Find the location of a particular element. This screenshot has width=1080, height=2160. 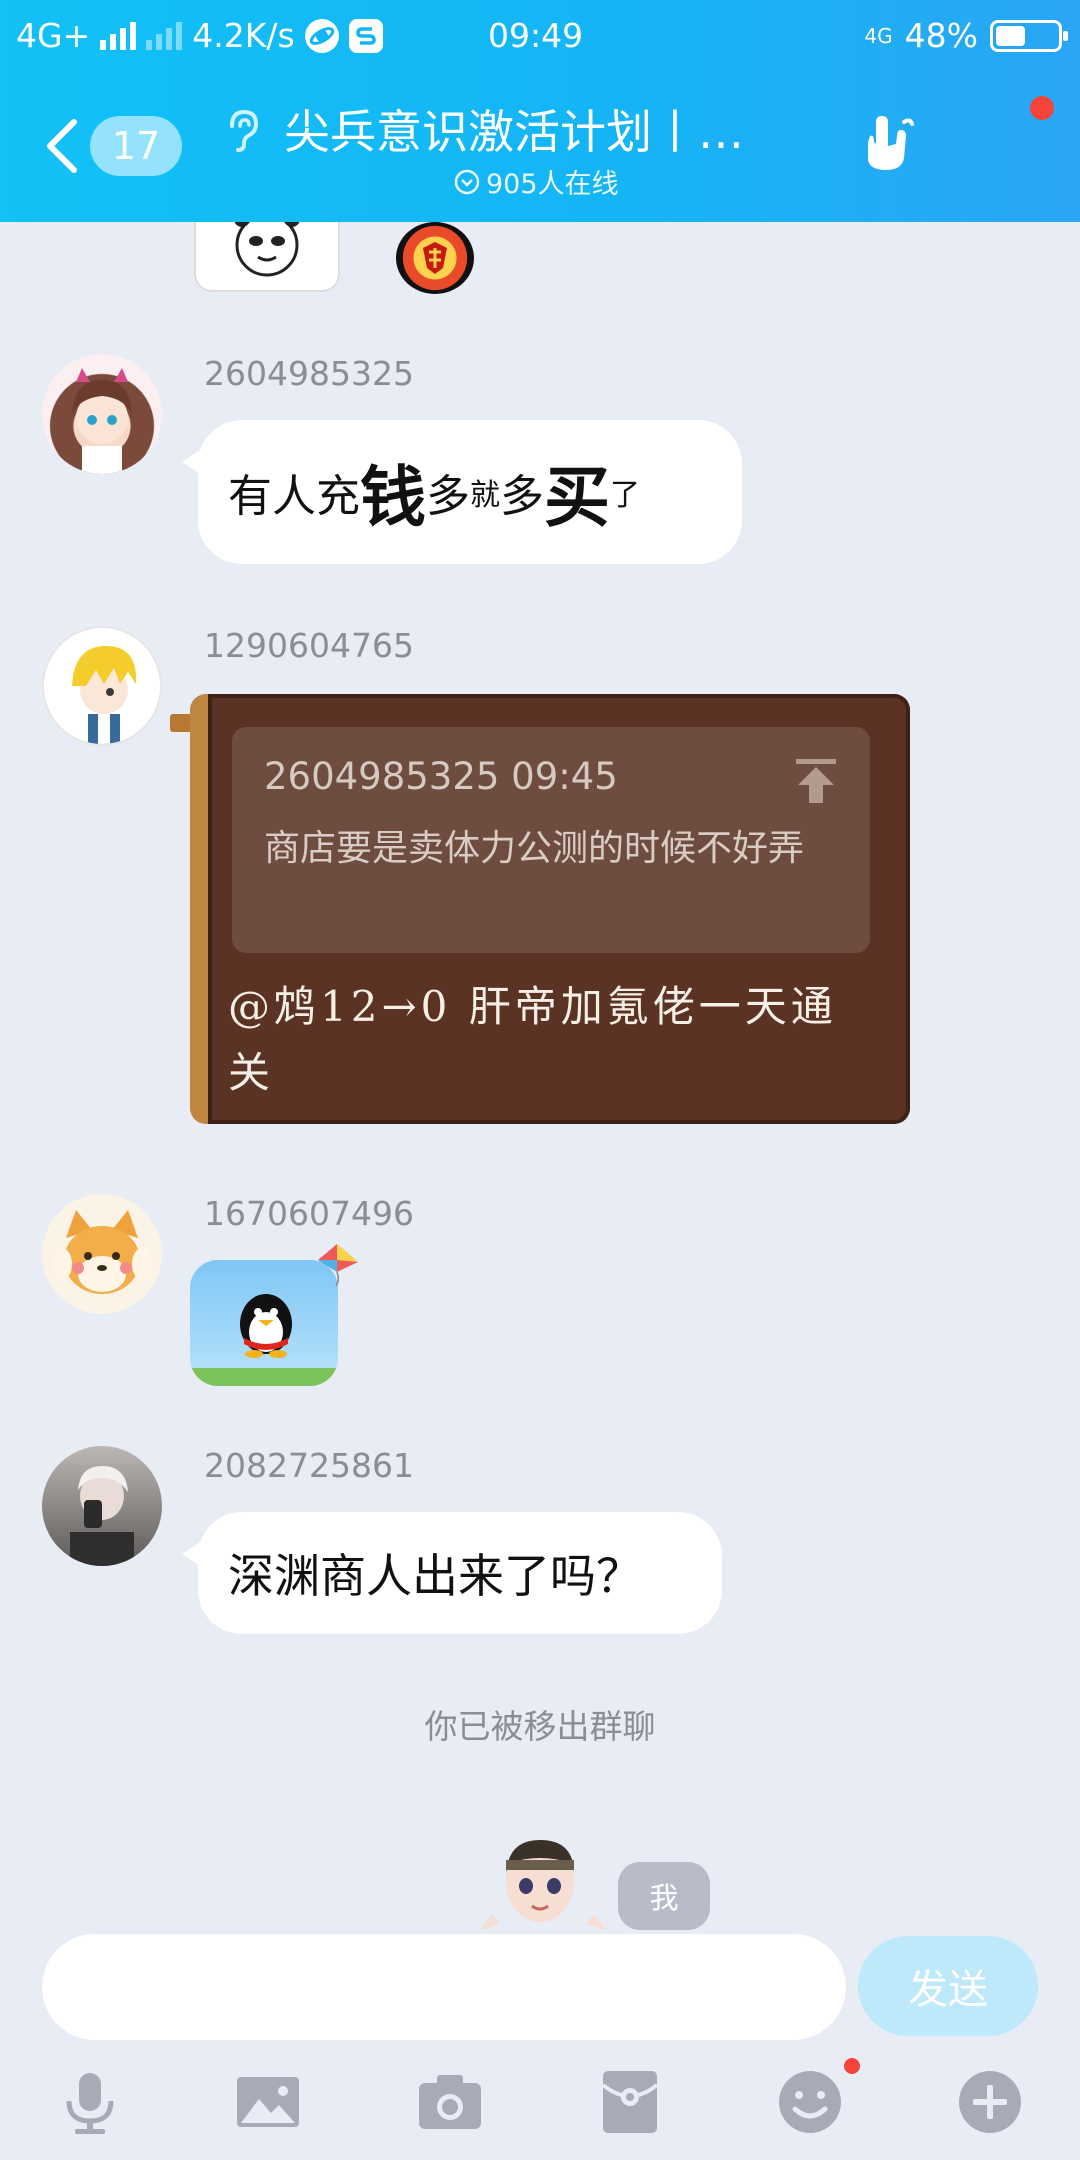

chevron-down-circle-icon is located at coordinates (467, 181).